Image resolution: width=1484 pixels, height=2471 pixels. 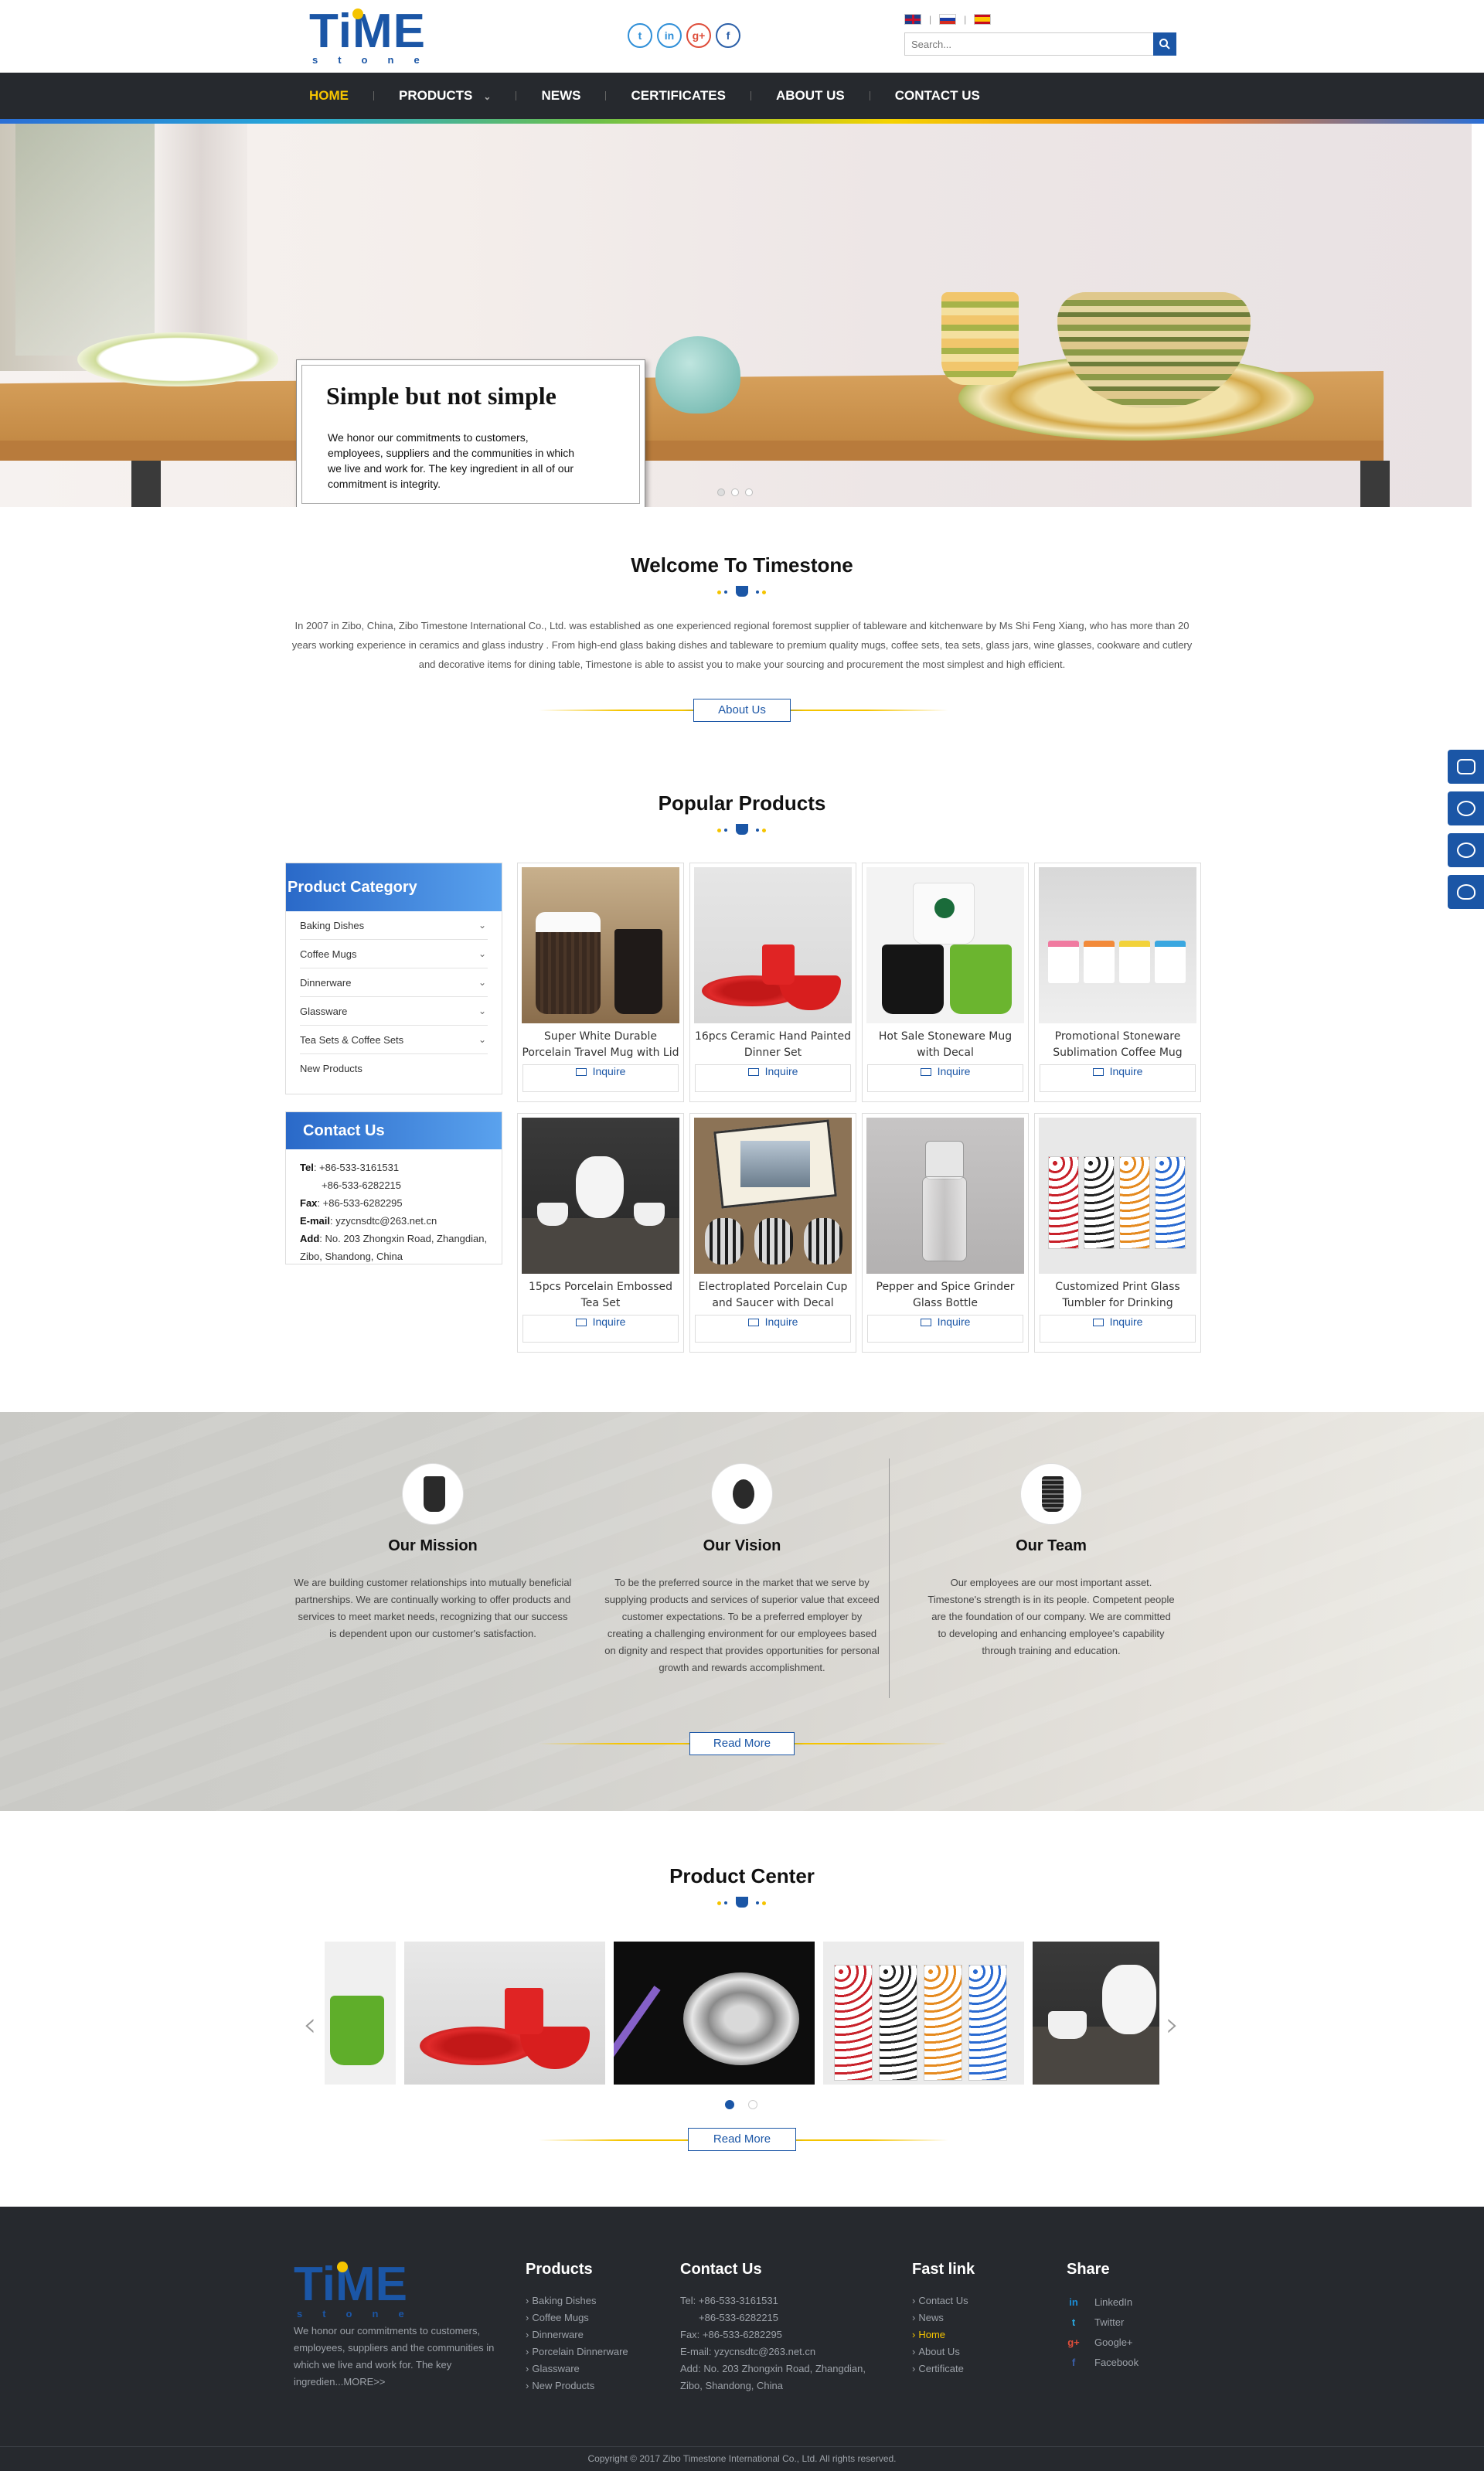 What do you see at coordinates (742, 710) in the screenshot?
I see `about-us-button: About Us` at bounding box center [742, 710].